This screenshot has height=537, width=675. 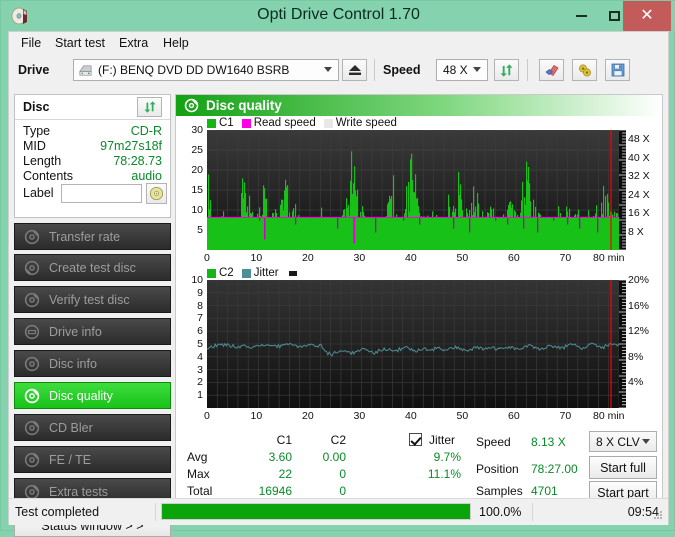 I want to click on chart2-xtick: 40, so click(x=411, y=416).